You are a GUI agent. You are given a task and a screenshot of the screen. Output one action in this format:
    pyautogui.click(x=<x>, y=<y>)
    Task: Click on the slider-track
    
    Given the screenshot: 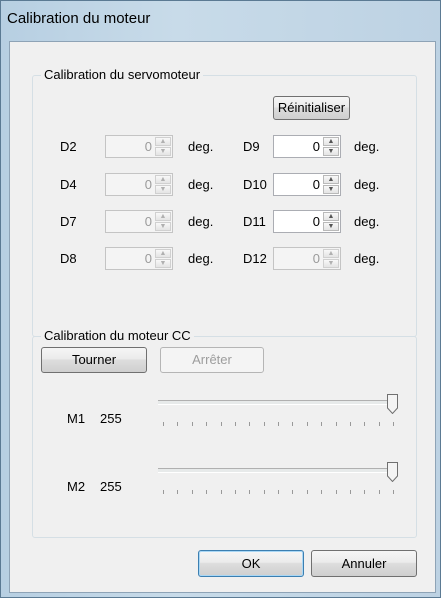 What is the action you would take?
    pyautogui.click(x=278, y=402)
    